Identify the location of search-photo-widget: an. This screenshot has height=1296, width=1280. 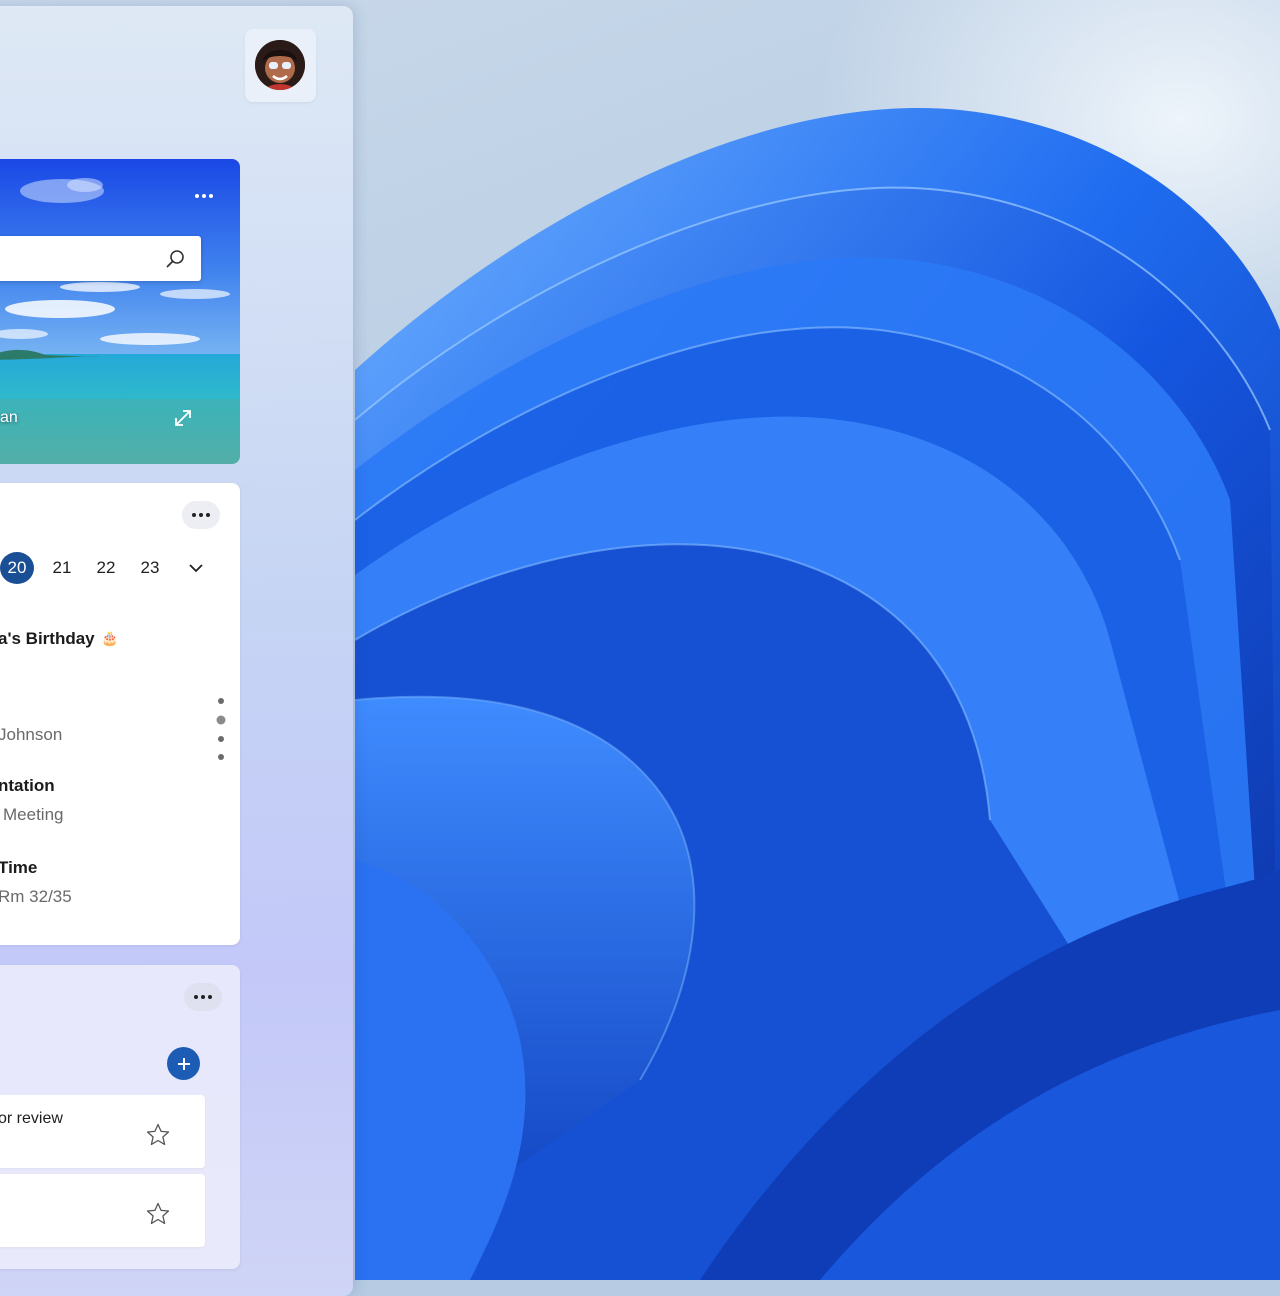
(120, 311).